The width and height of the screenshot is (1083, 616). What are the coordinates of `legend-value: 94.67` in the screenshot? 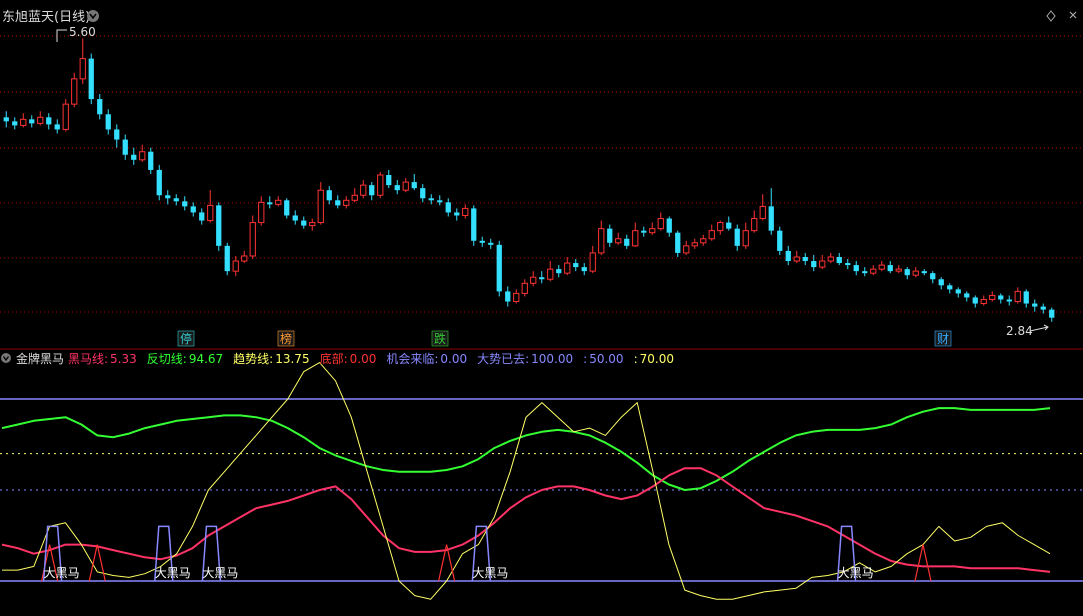 It's located at (206, 359).